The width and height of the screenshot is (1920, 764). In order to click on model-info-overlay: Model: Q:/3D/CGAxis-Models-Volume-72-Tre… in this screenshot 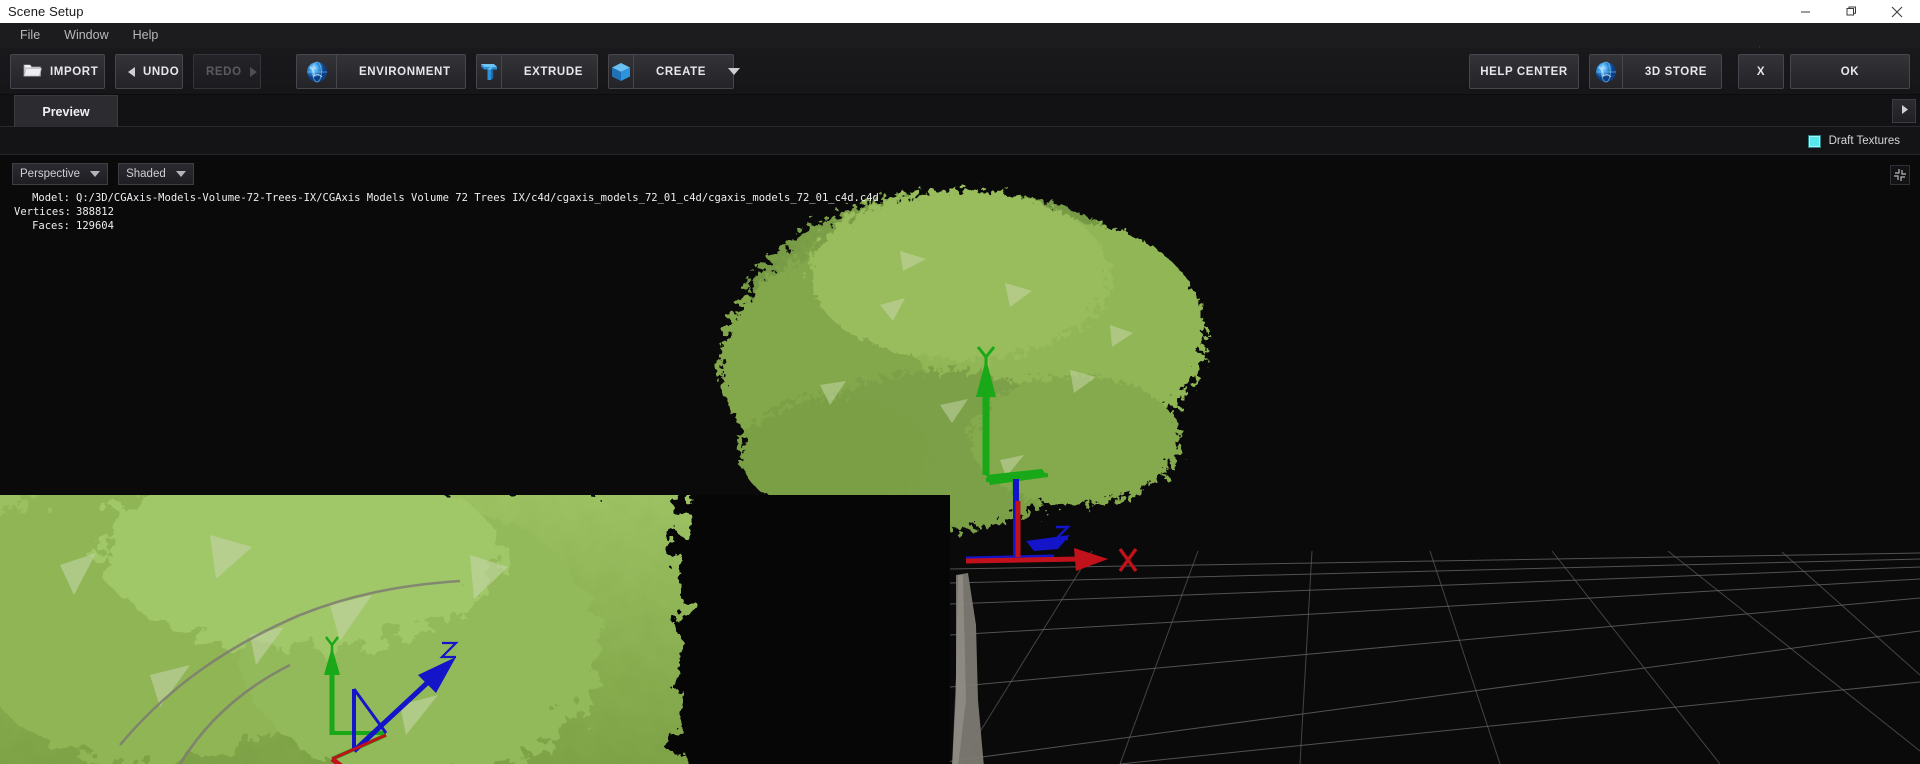, I will do `click(446, 212)`.